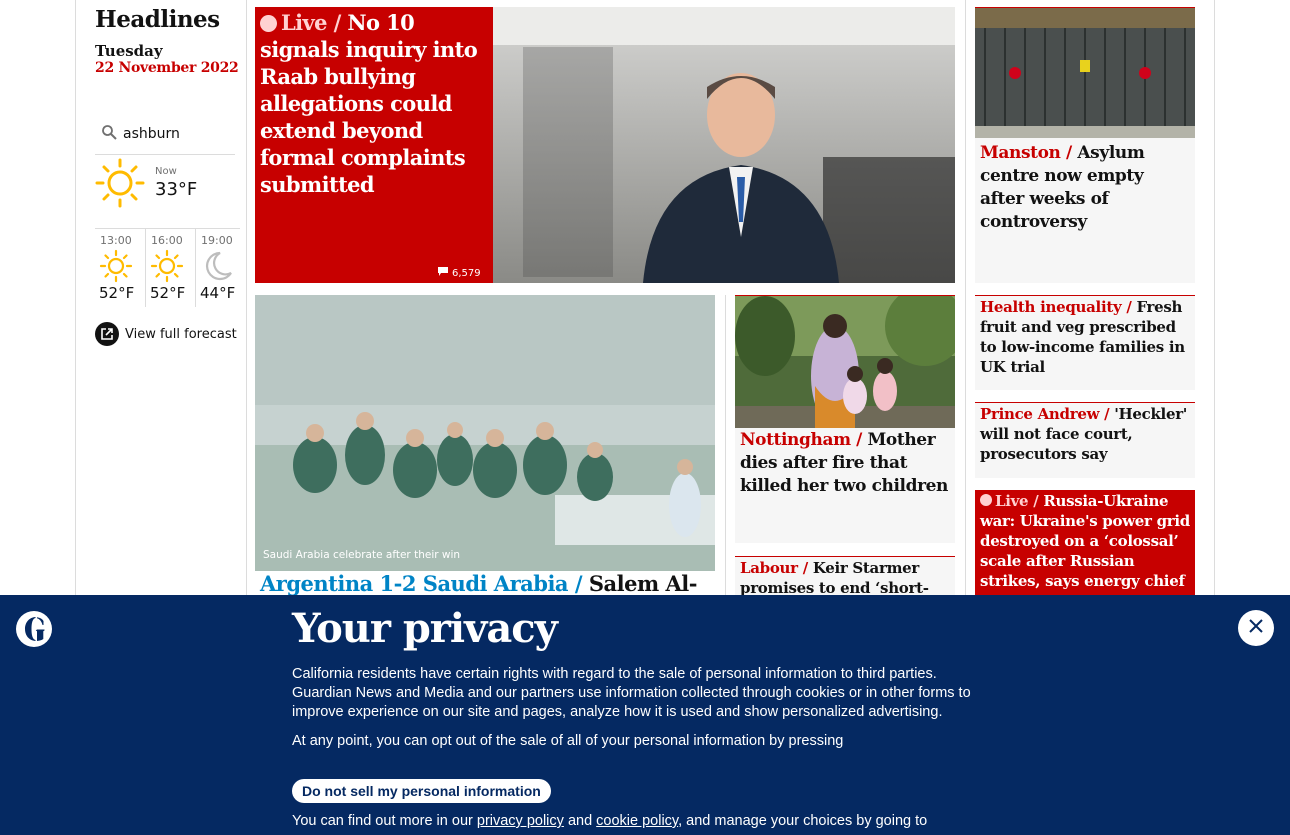  I want to click on section-title: Headlines, so click(157, 19).